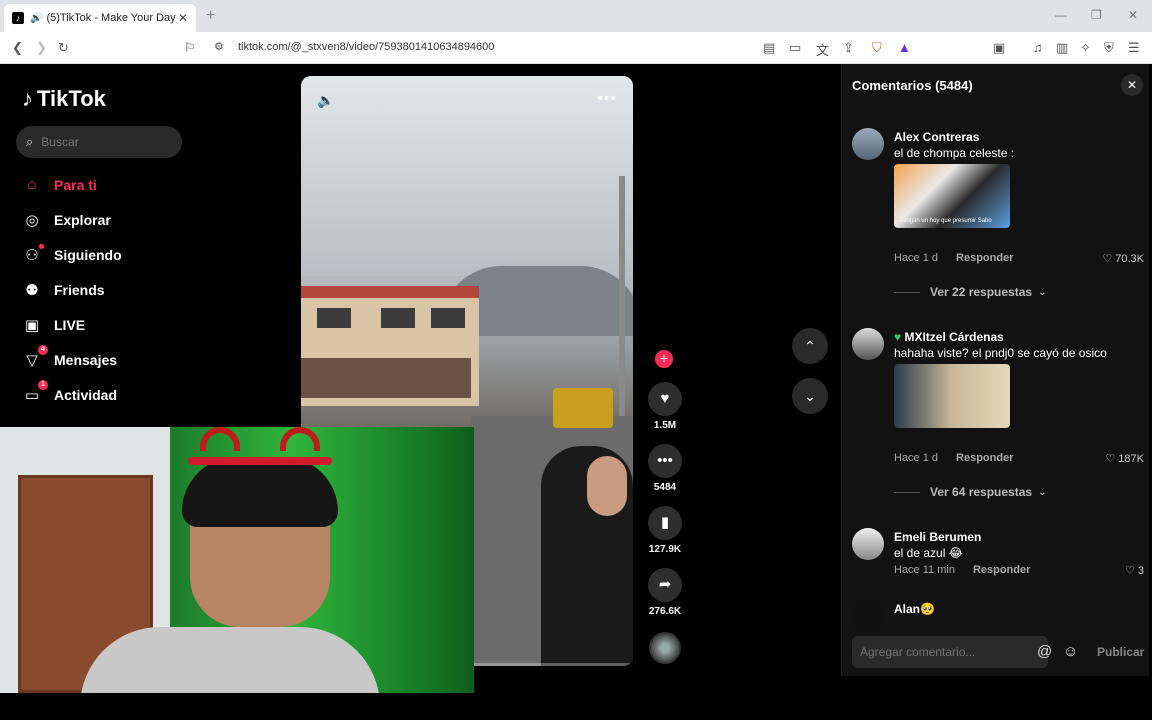  Describe the element at coordinates (17, 48) in the screenshot. I see `back-icon: ❮` at that location.